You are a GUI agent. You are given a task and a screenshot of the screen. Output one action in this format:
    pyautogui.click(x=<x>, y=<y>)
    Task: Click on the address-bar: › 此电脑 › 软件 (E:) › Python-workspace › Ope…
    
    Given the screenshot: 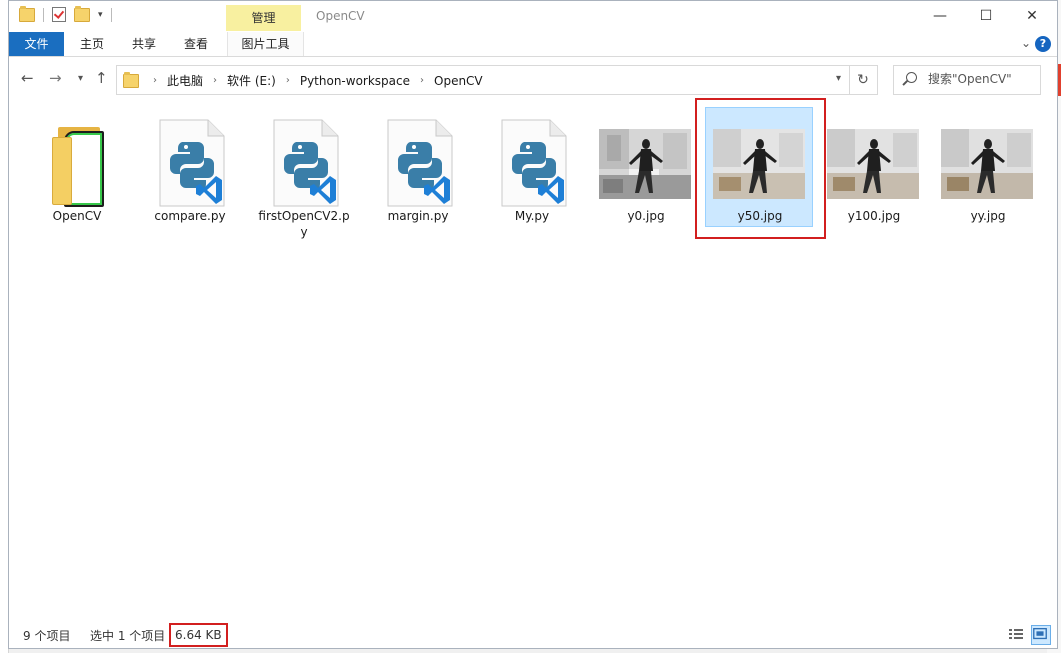 What is the action you would take?
    pyautogui.click(x=483, y=80)
    